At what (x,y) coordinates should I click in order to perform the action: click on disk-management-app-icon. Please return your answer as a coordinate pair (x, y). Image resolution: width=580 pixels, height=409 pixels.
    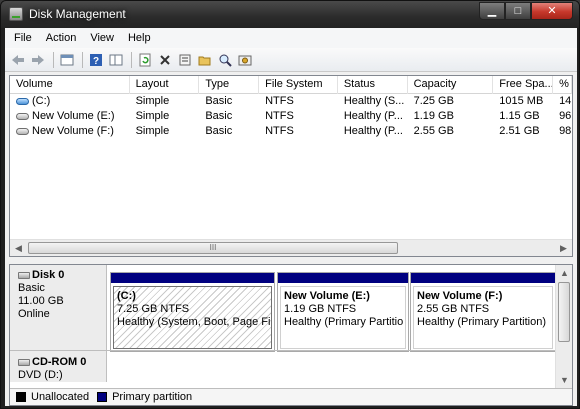
    Looking at the image, I should click on (16, 14).